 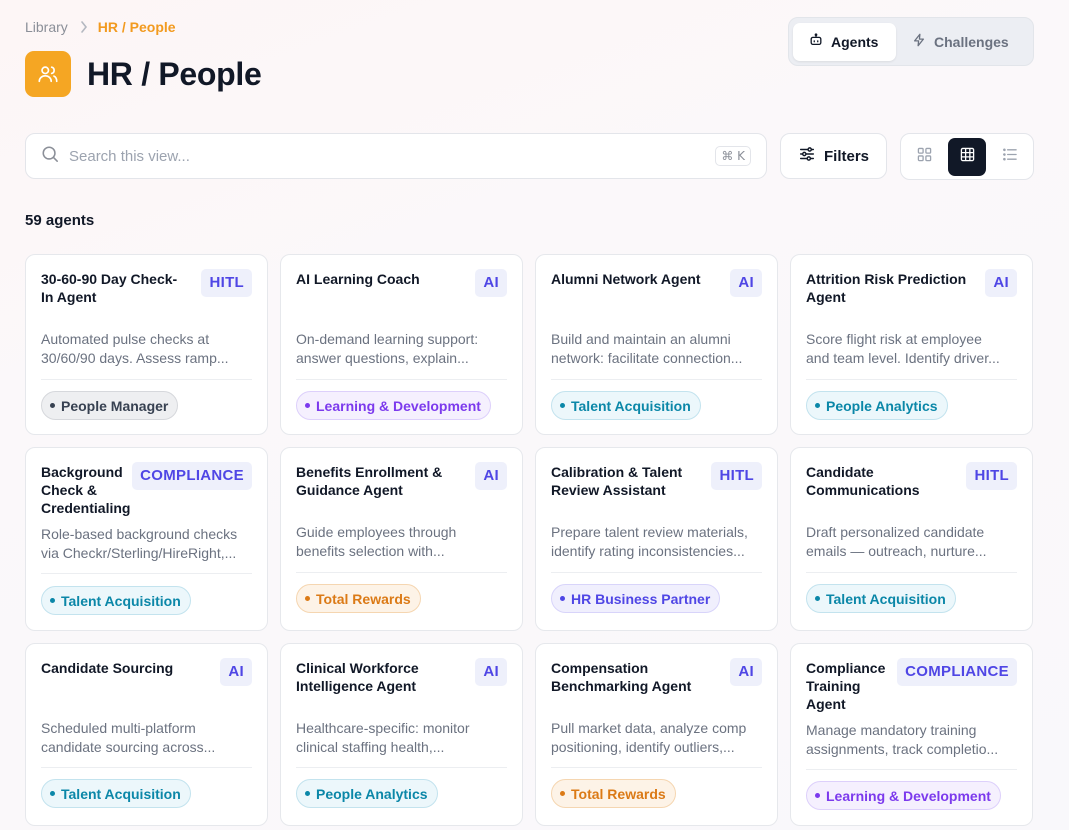 I want to click on search-shortcut: ⌘ K, so click(x=733, y=156).